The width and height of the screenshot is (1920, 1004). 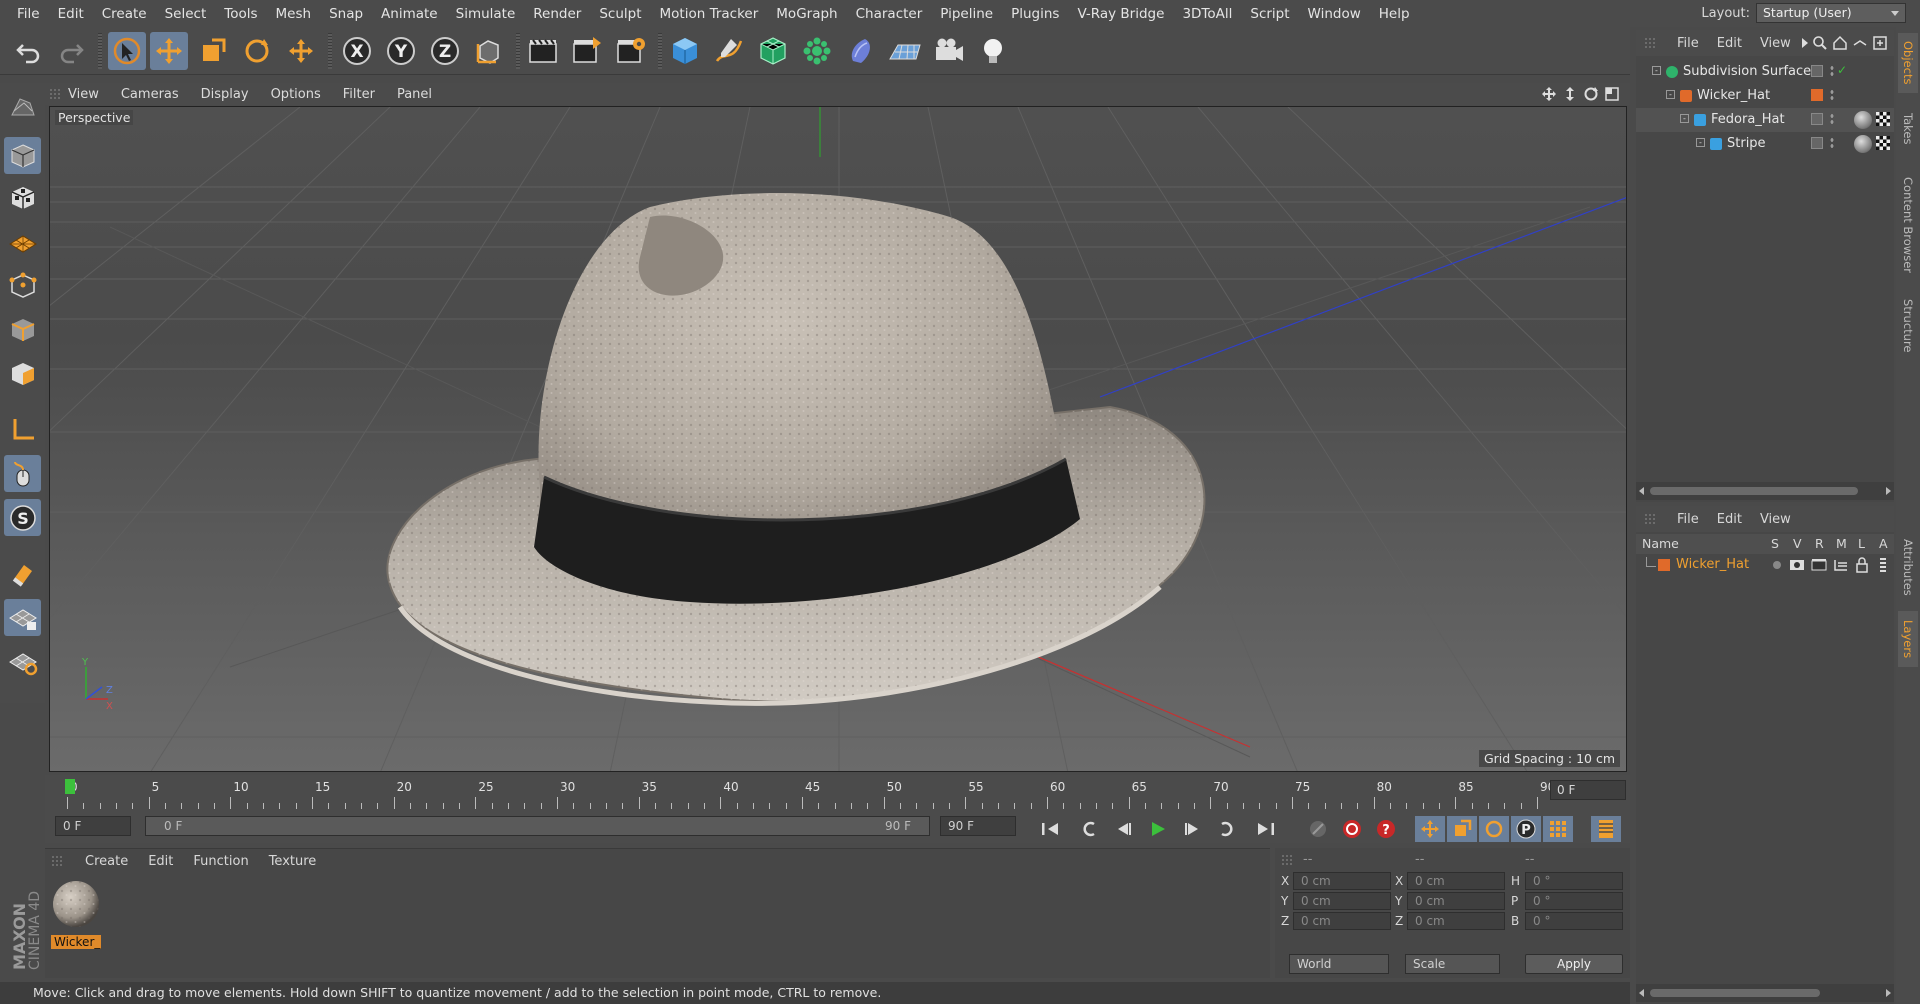 I want to click on light-object-icon, so click(x=993, y=51).